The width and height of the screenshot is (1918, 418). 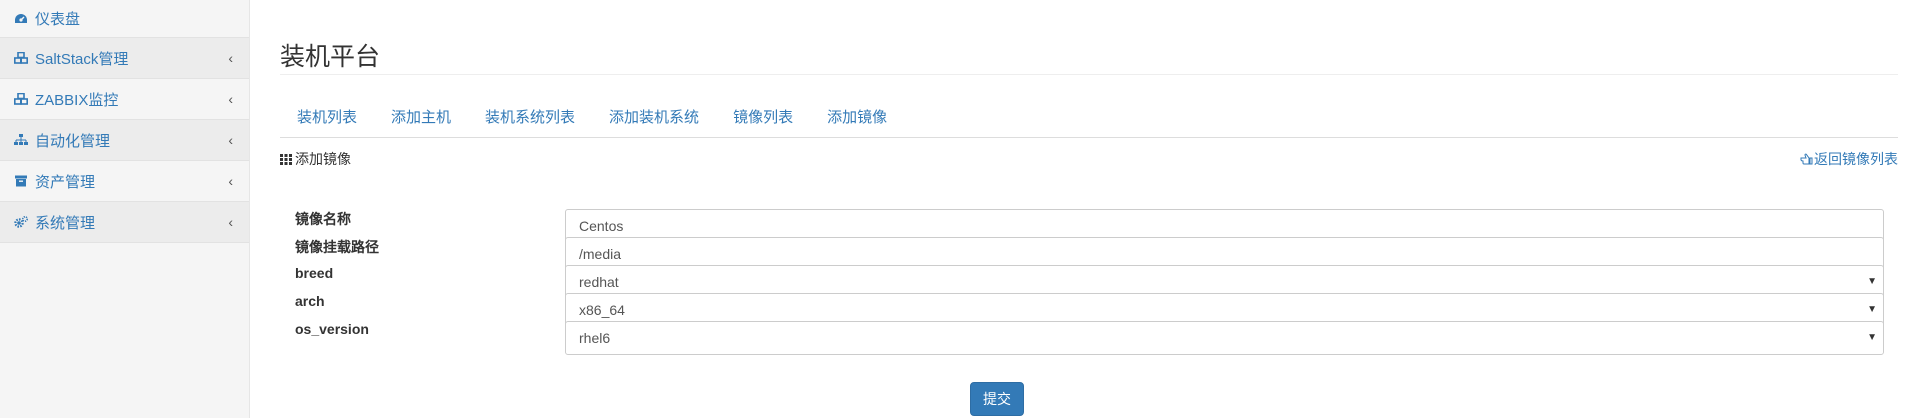 I want to click on sidebar-item-label: 仪表盘, so click(x=58, y=19).